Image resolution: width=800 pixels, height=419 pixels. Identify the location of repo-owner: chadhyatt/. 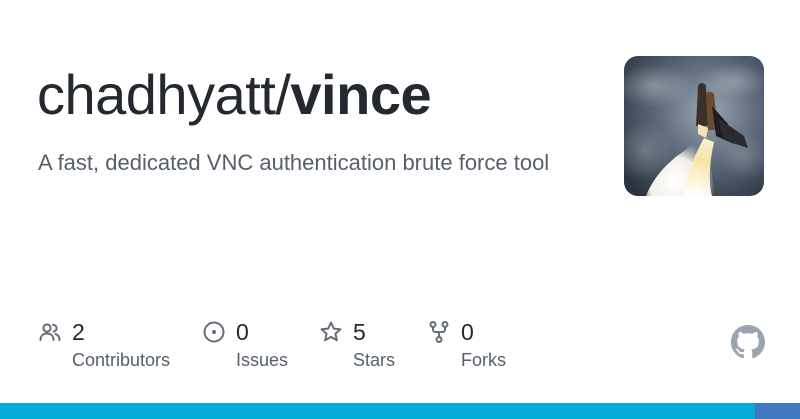
(164, 94).